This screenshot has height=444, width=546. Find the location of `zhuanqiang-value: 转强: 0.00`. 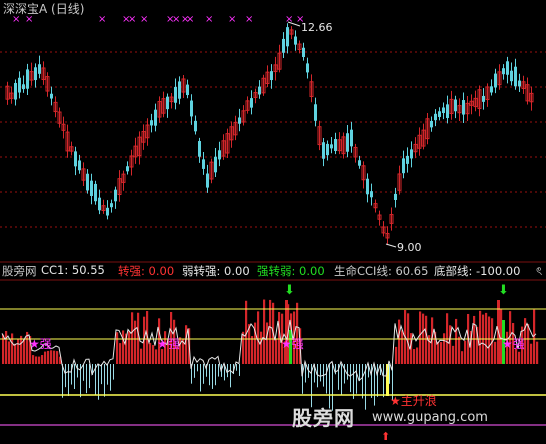

zhuanqiang-value: 转强: 0.00 is located at coordinates (146, 271).